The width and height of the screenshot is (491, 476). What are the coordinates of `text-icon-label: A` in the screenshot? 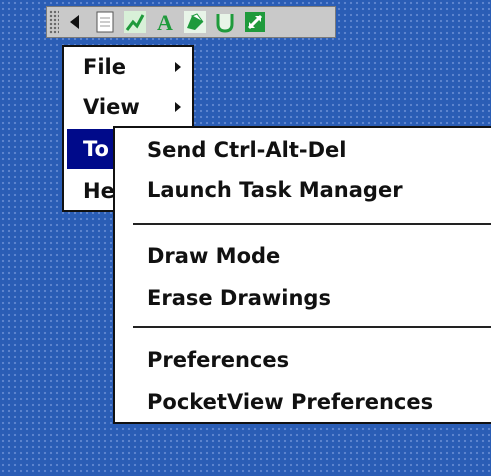 It's located at (165, 22).